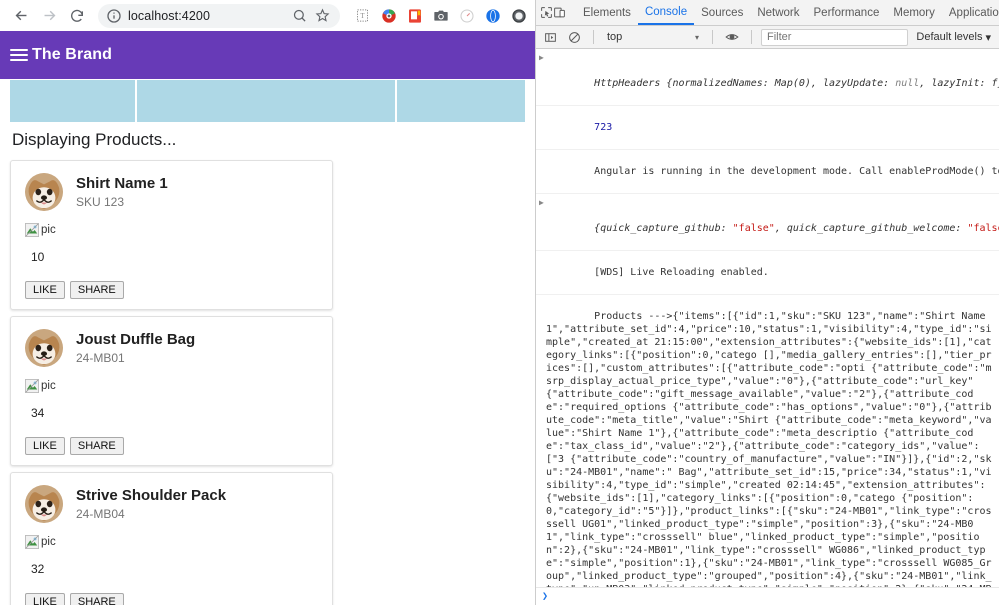  Describe the element at coordinates (778, 12) in the screenshot. I see `tab-network: Network` at that location.